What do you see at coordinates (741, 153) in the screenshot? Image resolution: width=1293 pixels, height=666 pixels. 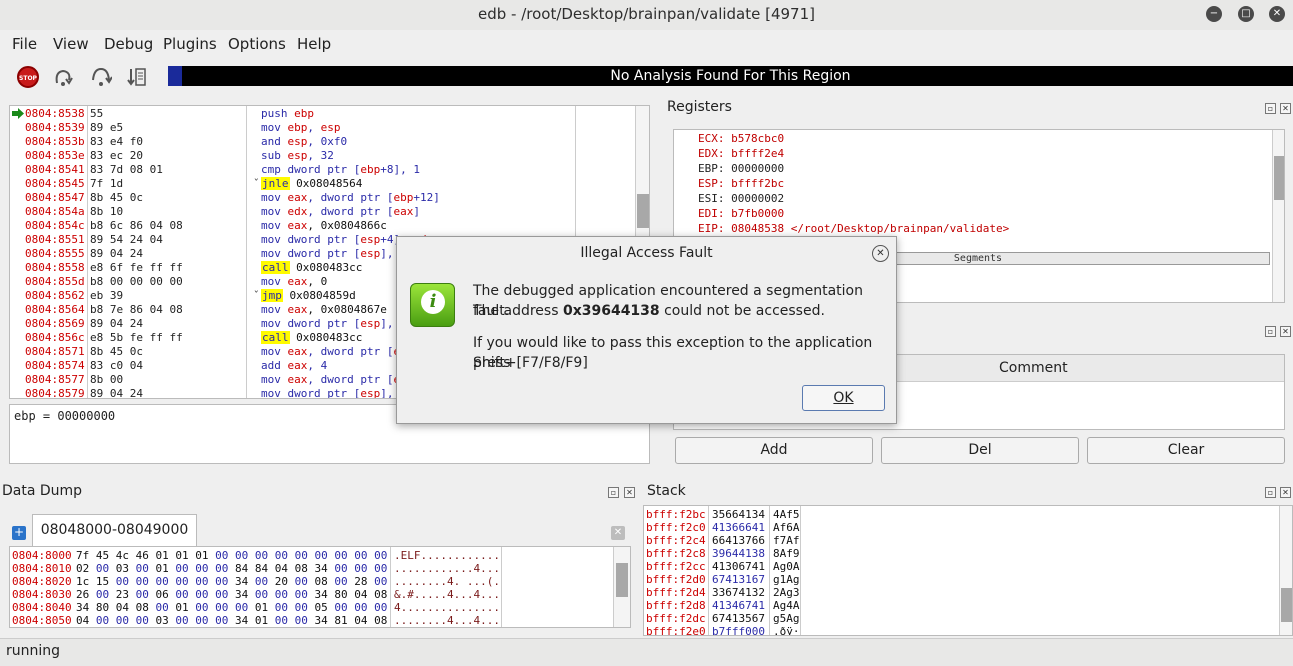 I see `register-row: EDX: bffff2e4` at bounding box center [741, 153].